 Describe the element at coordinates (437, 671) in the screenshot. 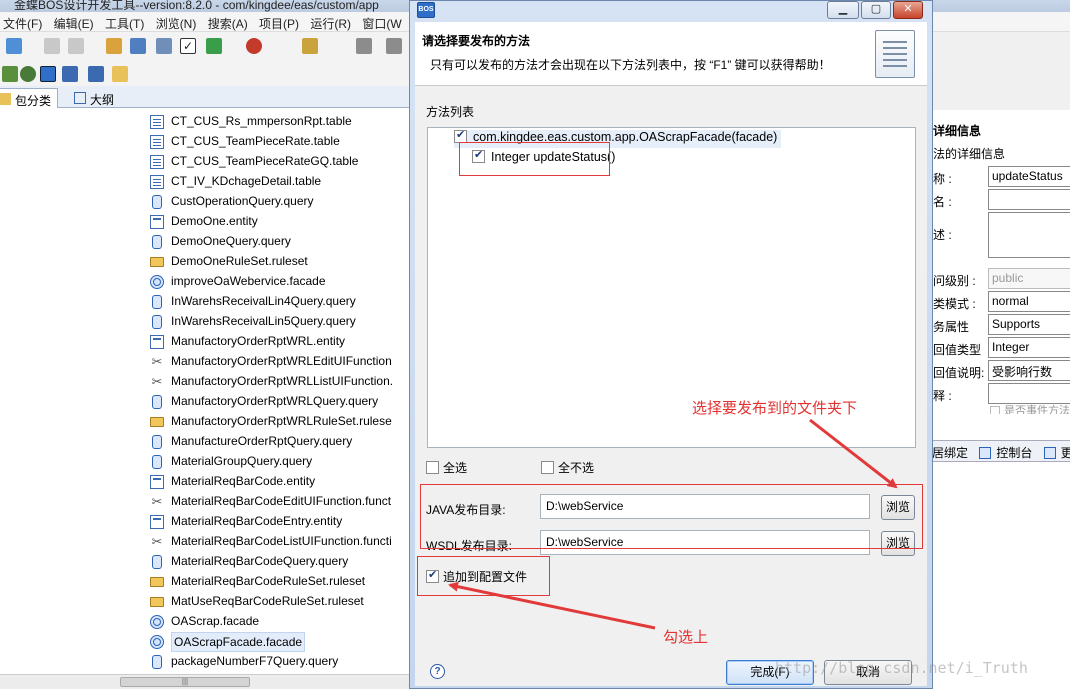

I see `help-icon: ?` at that location.